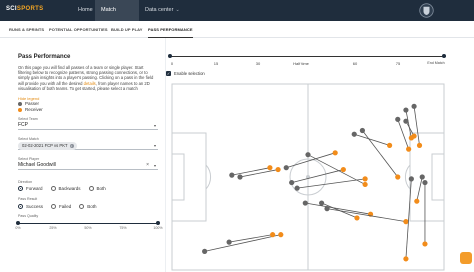  Describe the element at coordinates (47, 146) in the screenshot. I see `match-chip: 02-02-2021 FCP vs PKT ×` at that location.